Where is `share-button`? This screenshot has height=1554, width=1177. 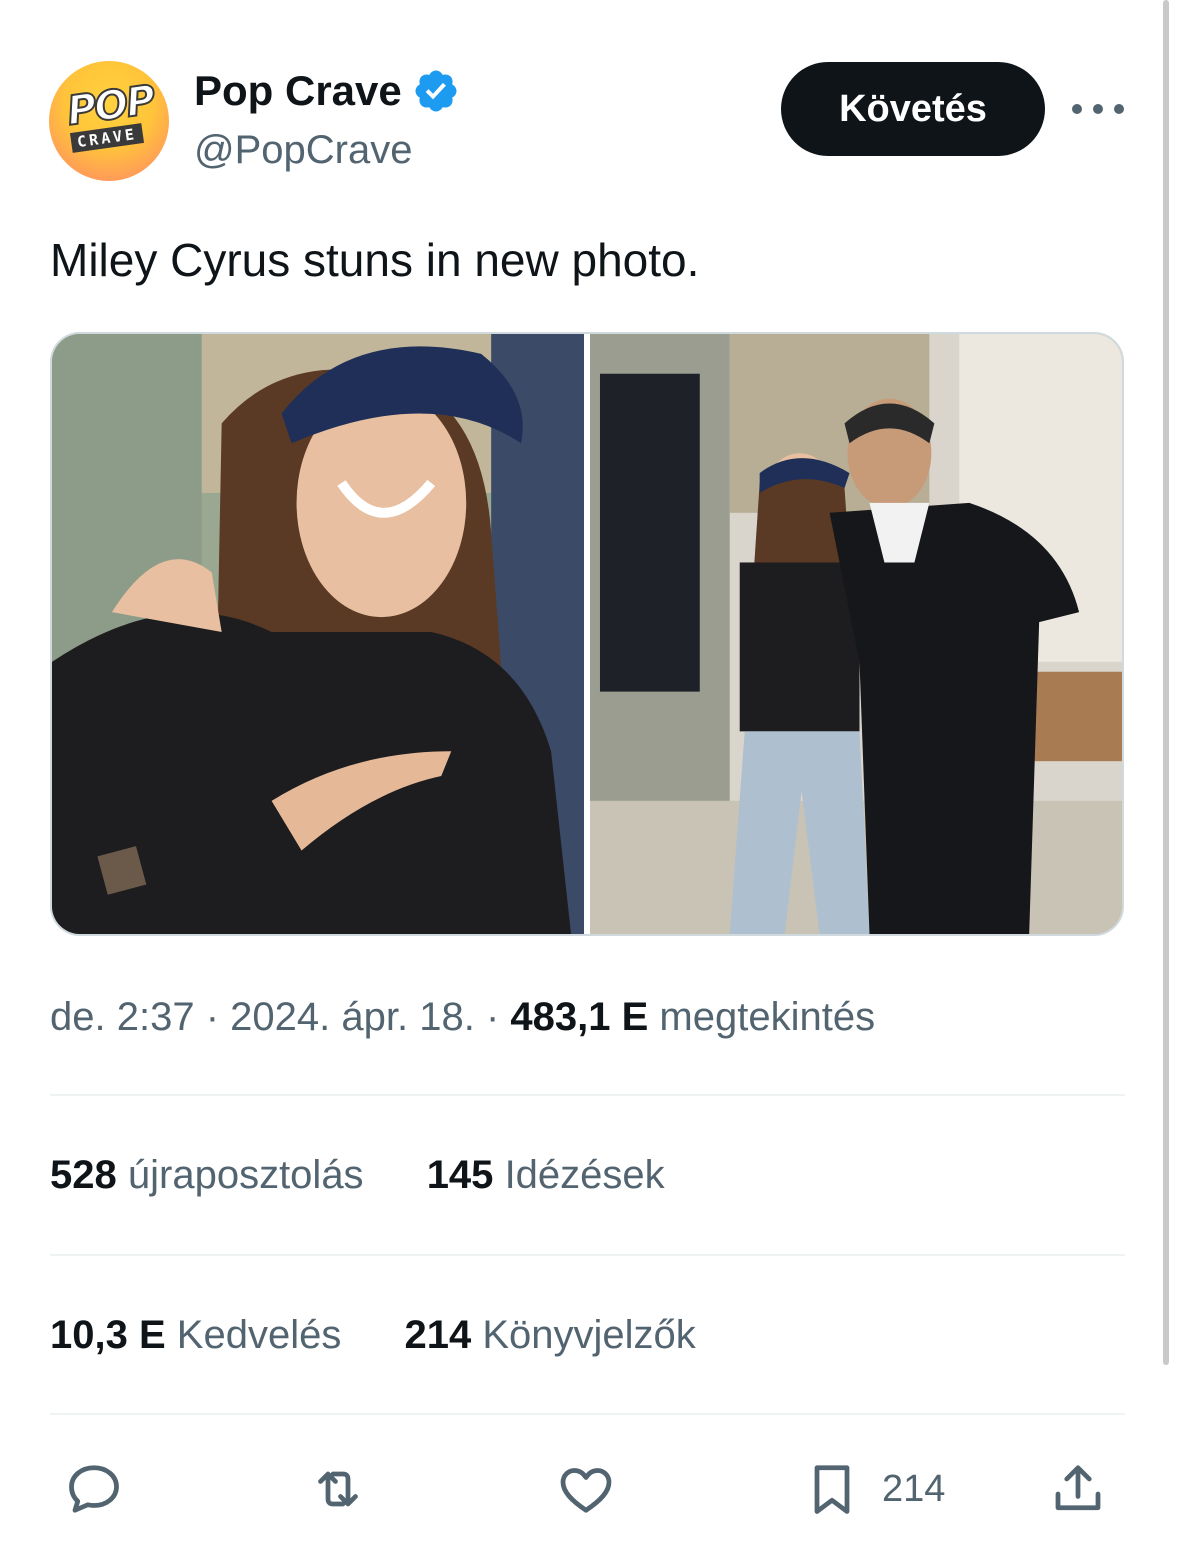
share-button is located at coordinates (1078, 1489).